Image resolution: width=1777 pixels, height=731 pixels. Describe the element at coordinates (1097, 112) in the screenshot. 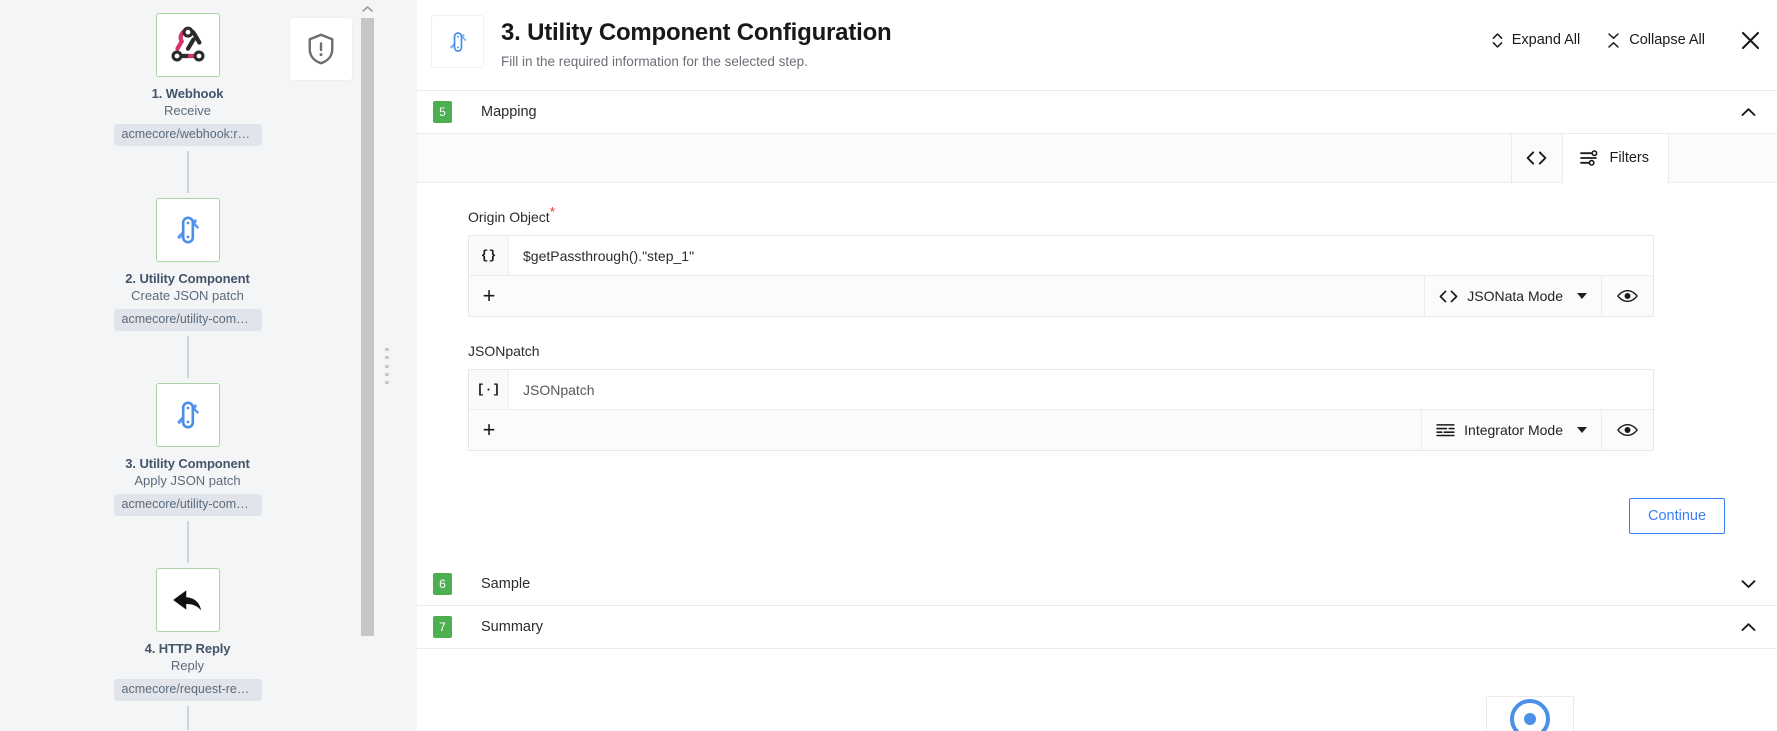

I see `section-header-mapping: 5 Mapping` at that location.